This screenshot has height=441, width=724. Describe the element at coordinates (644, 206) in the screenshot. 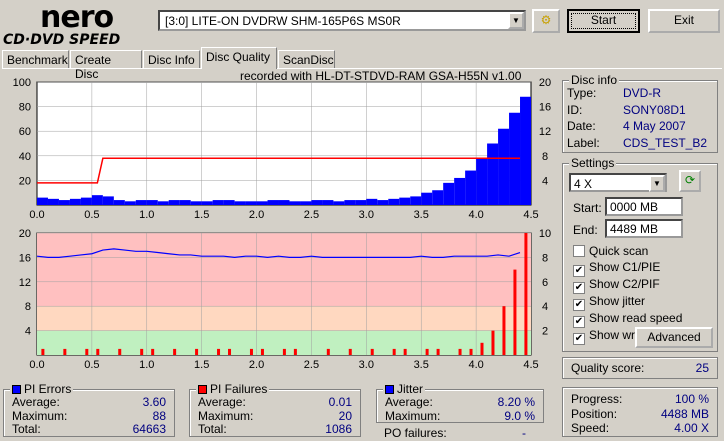

I see `start-input: 0000 MB` at that location.